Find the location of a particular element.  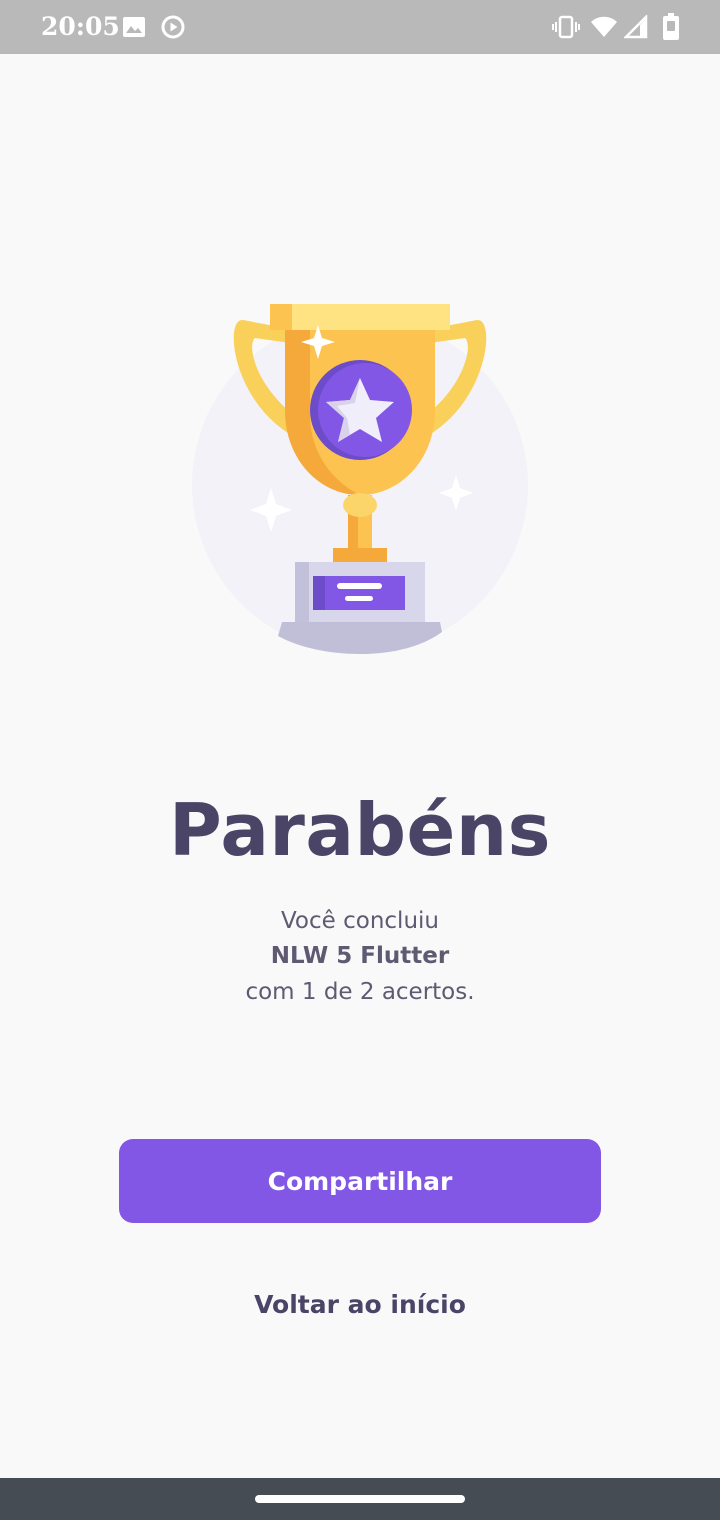

back-to-home-button: Voltar ao início is located at coordinates (360, 1304).